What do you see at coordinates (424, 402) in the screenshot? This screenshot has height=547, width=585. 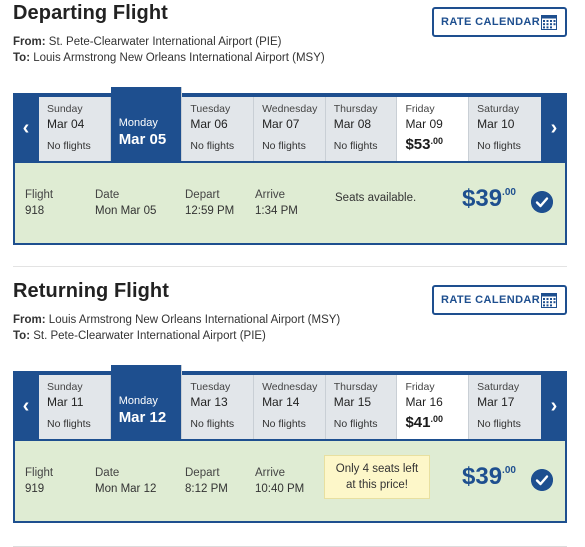 I see `day-date: Mar 16` at bounding box center [424, 402].